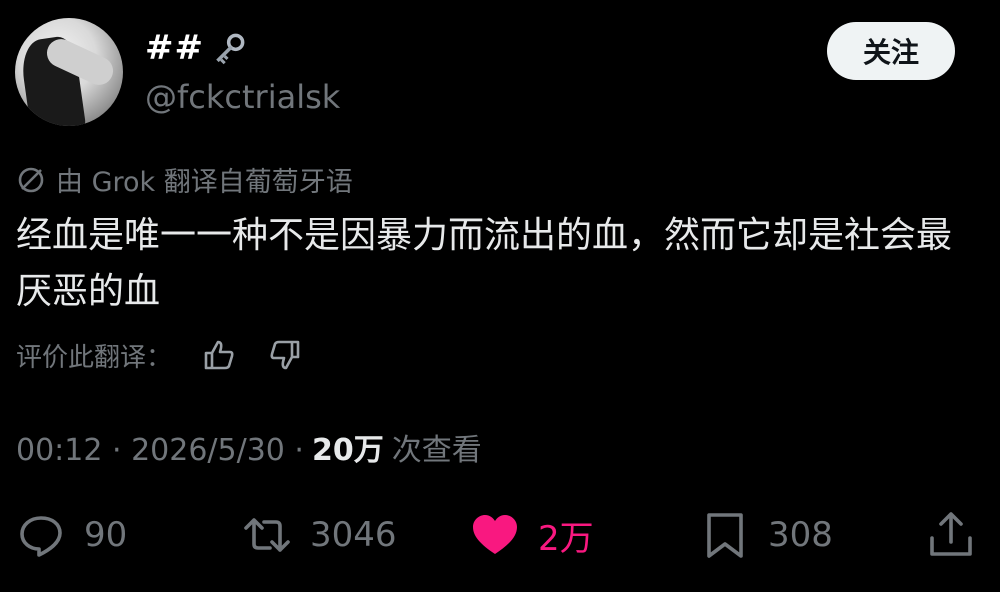 The height and width of the screenshot is (592, 1000). I want to click on timestamp: 00:12 · 2026/5/30 ·, so click(160, 450).